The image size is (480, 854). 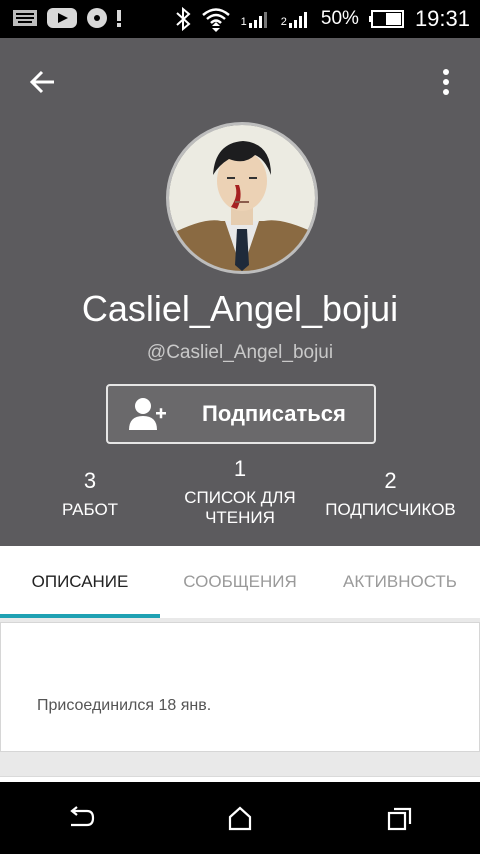 I want to click on back-button, so click(x=42, y=82).